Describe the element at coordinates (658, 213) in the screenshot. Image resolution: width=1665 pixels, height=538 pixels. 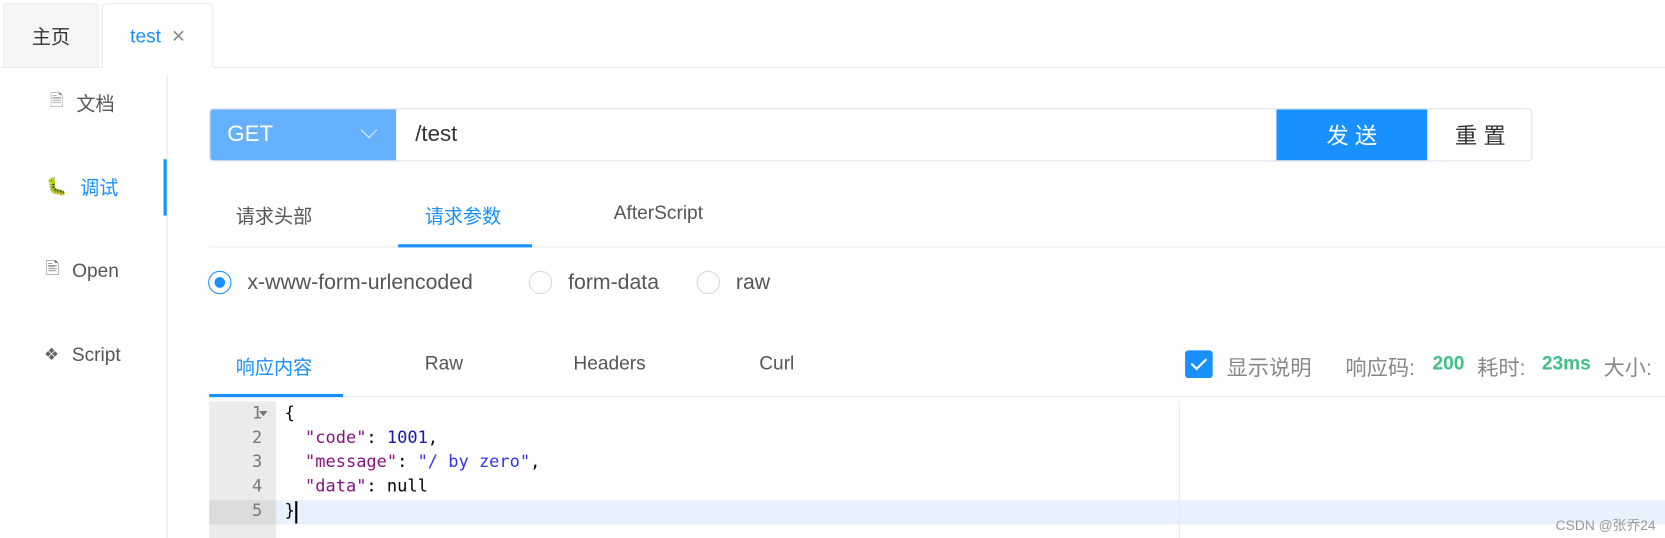
I see `tab-afterscript: AfterScript` at that location.